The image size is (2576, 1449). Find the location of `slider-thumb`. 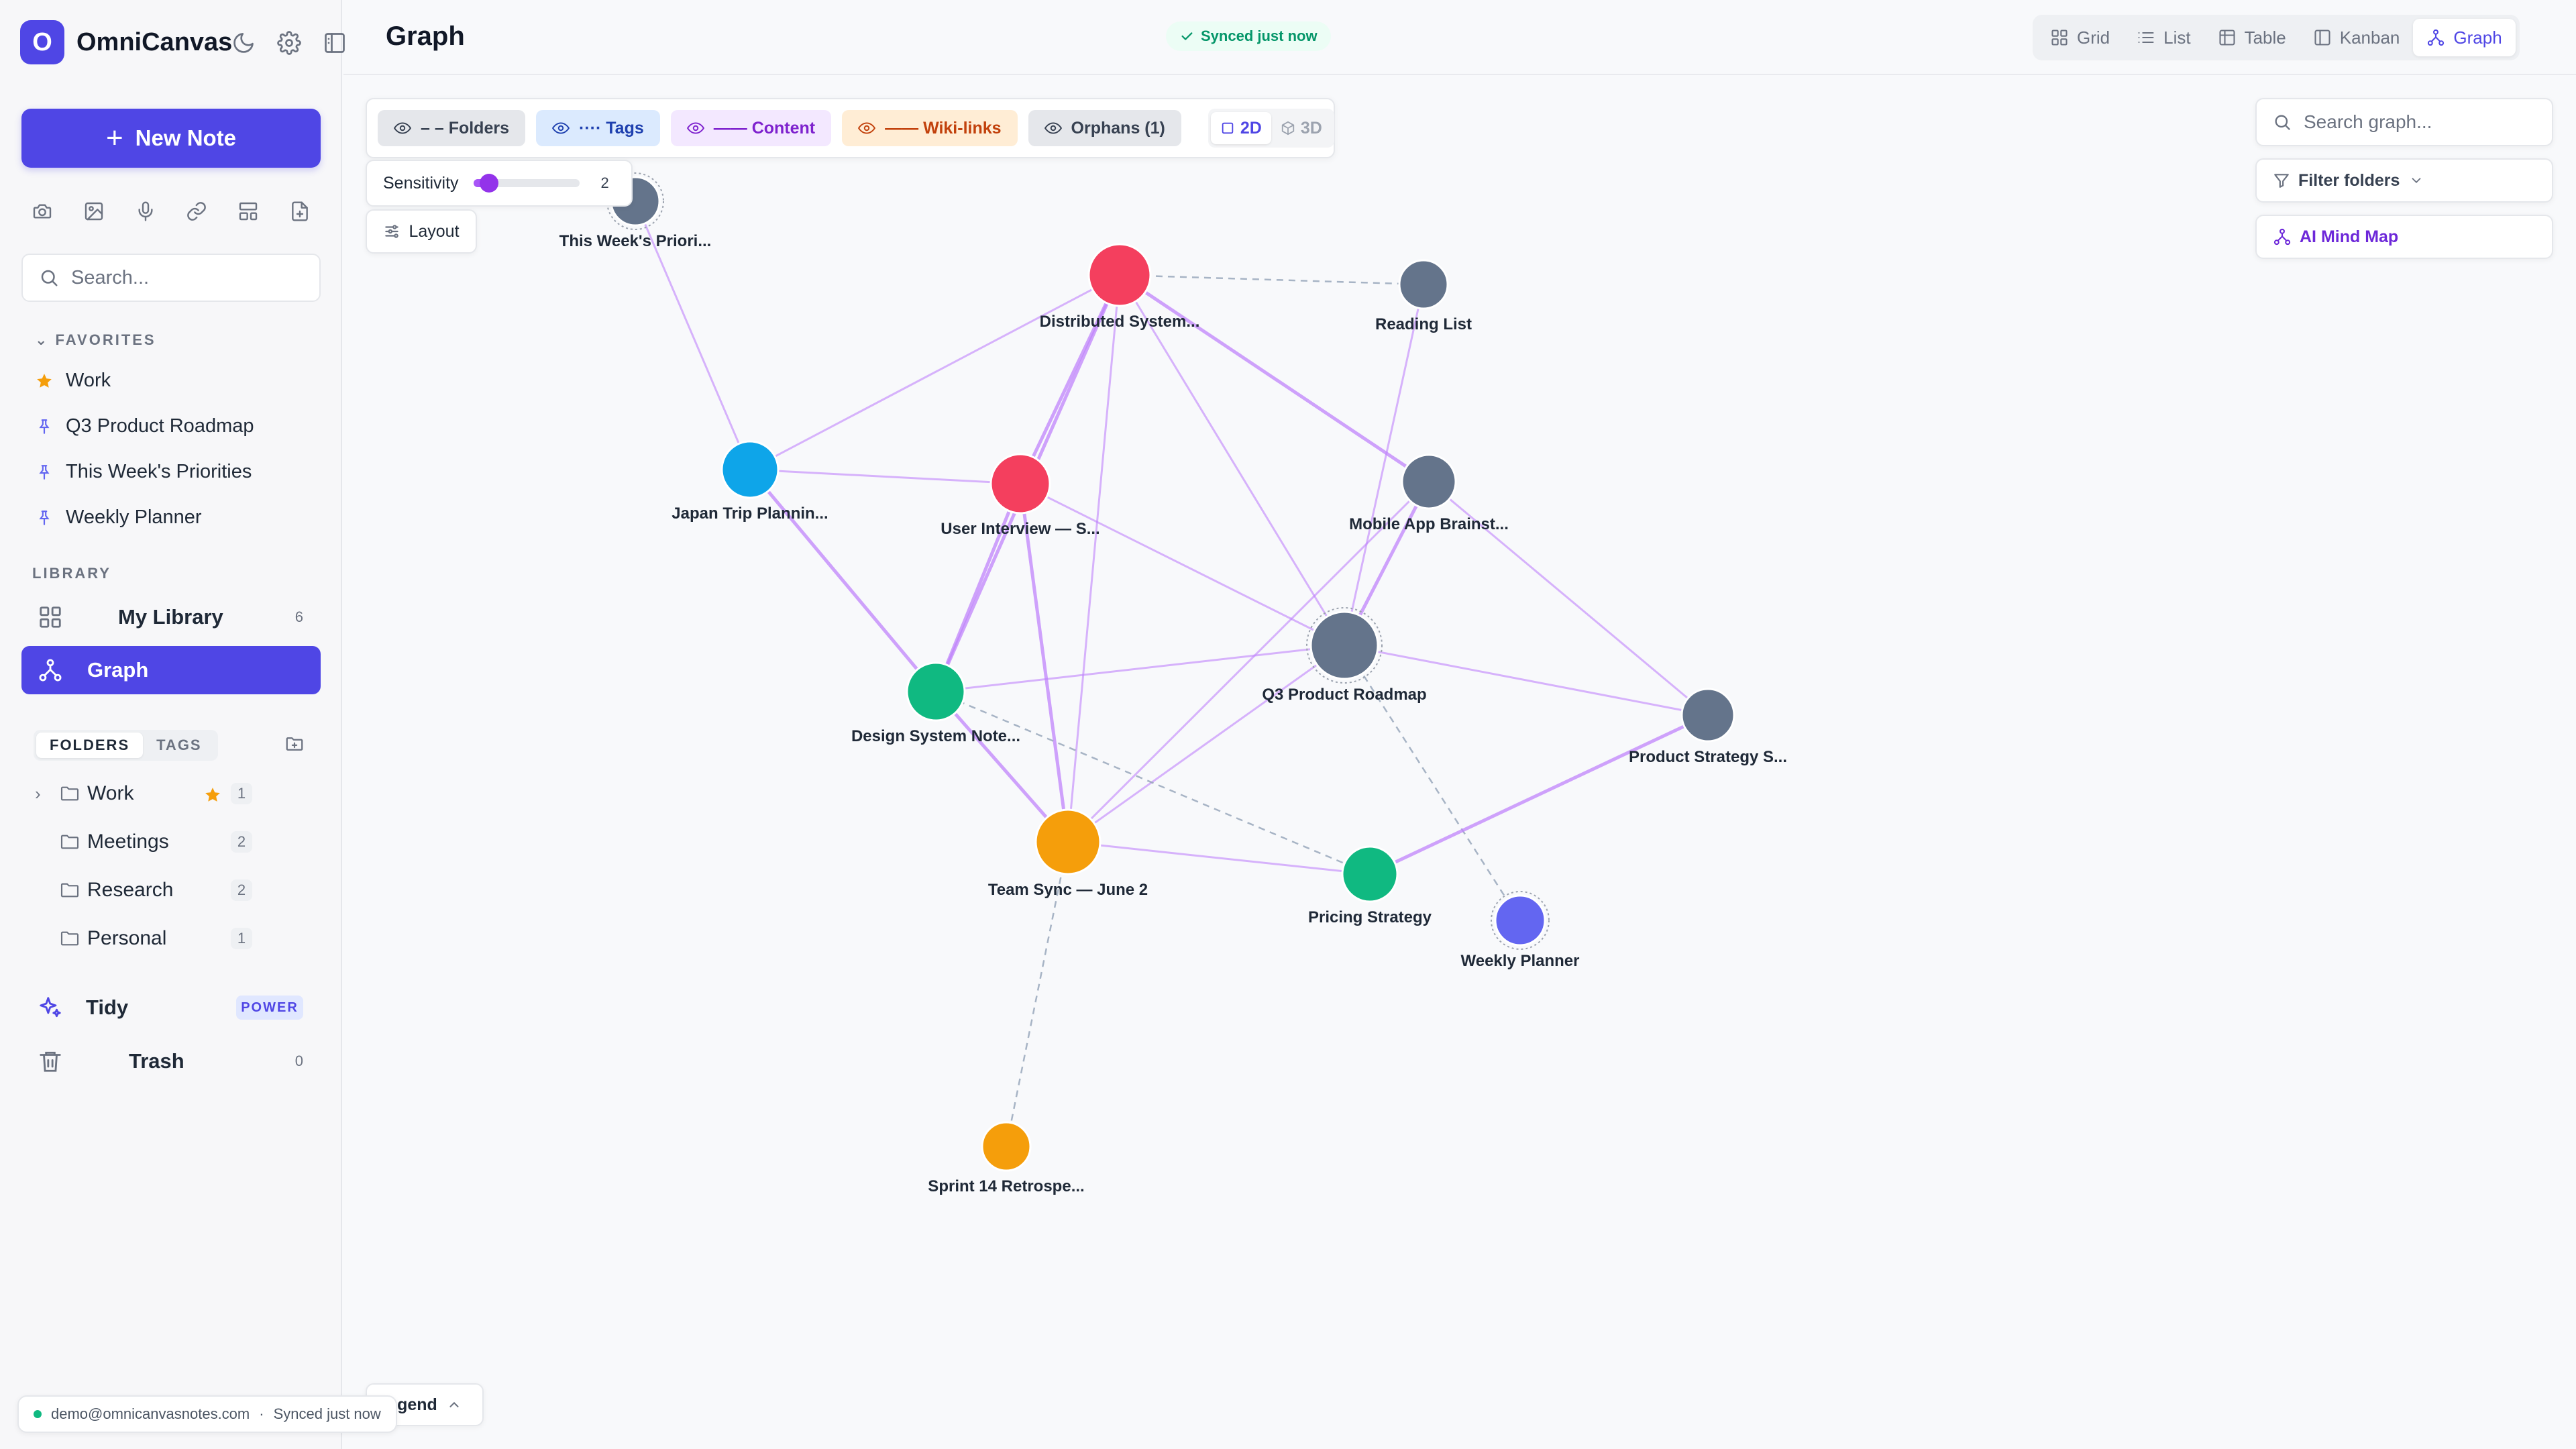

slider-thumb is located at coordinates (489, 183).